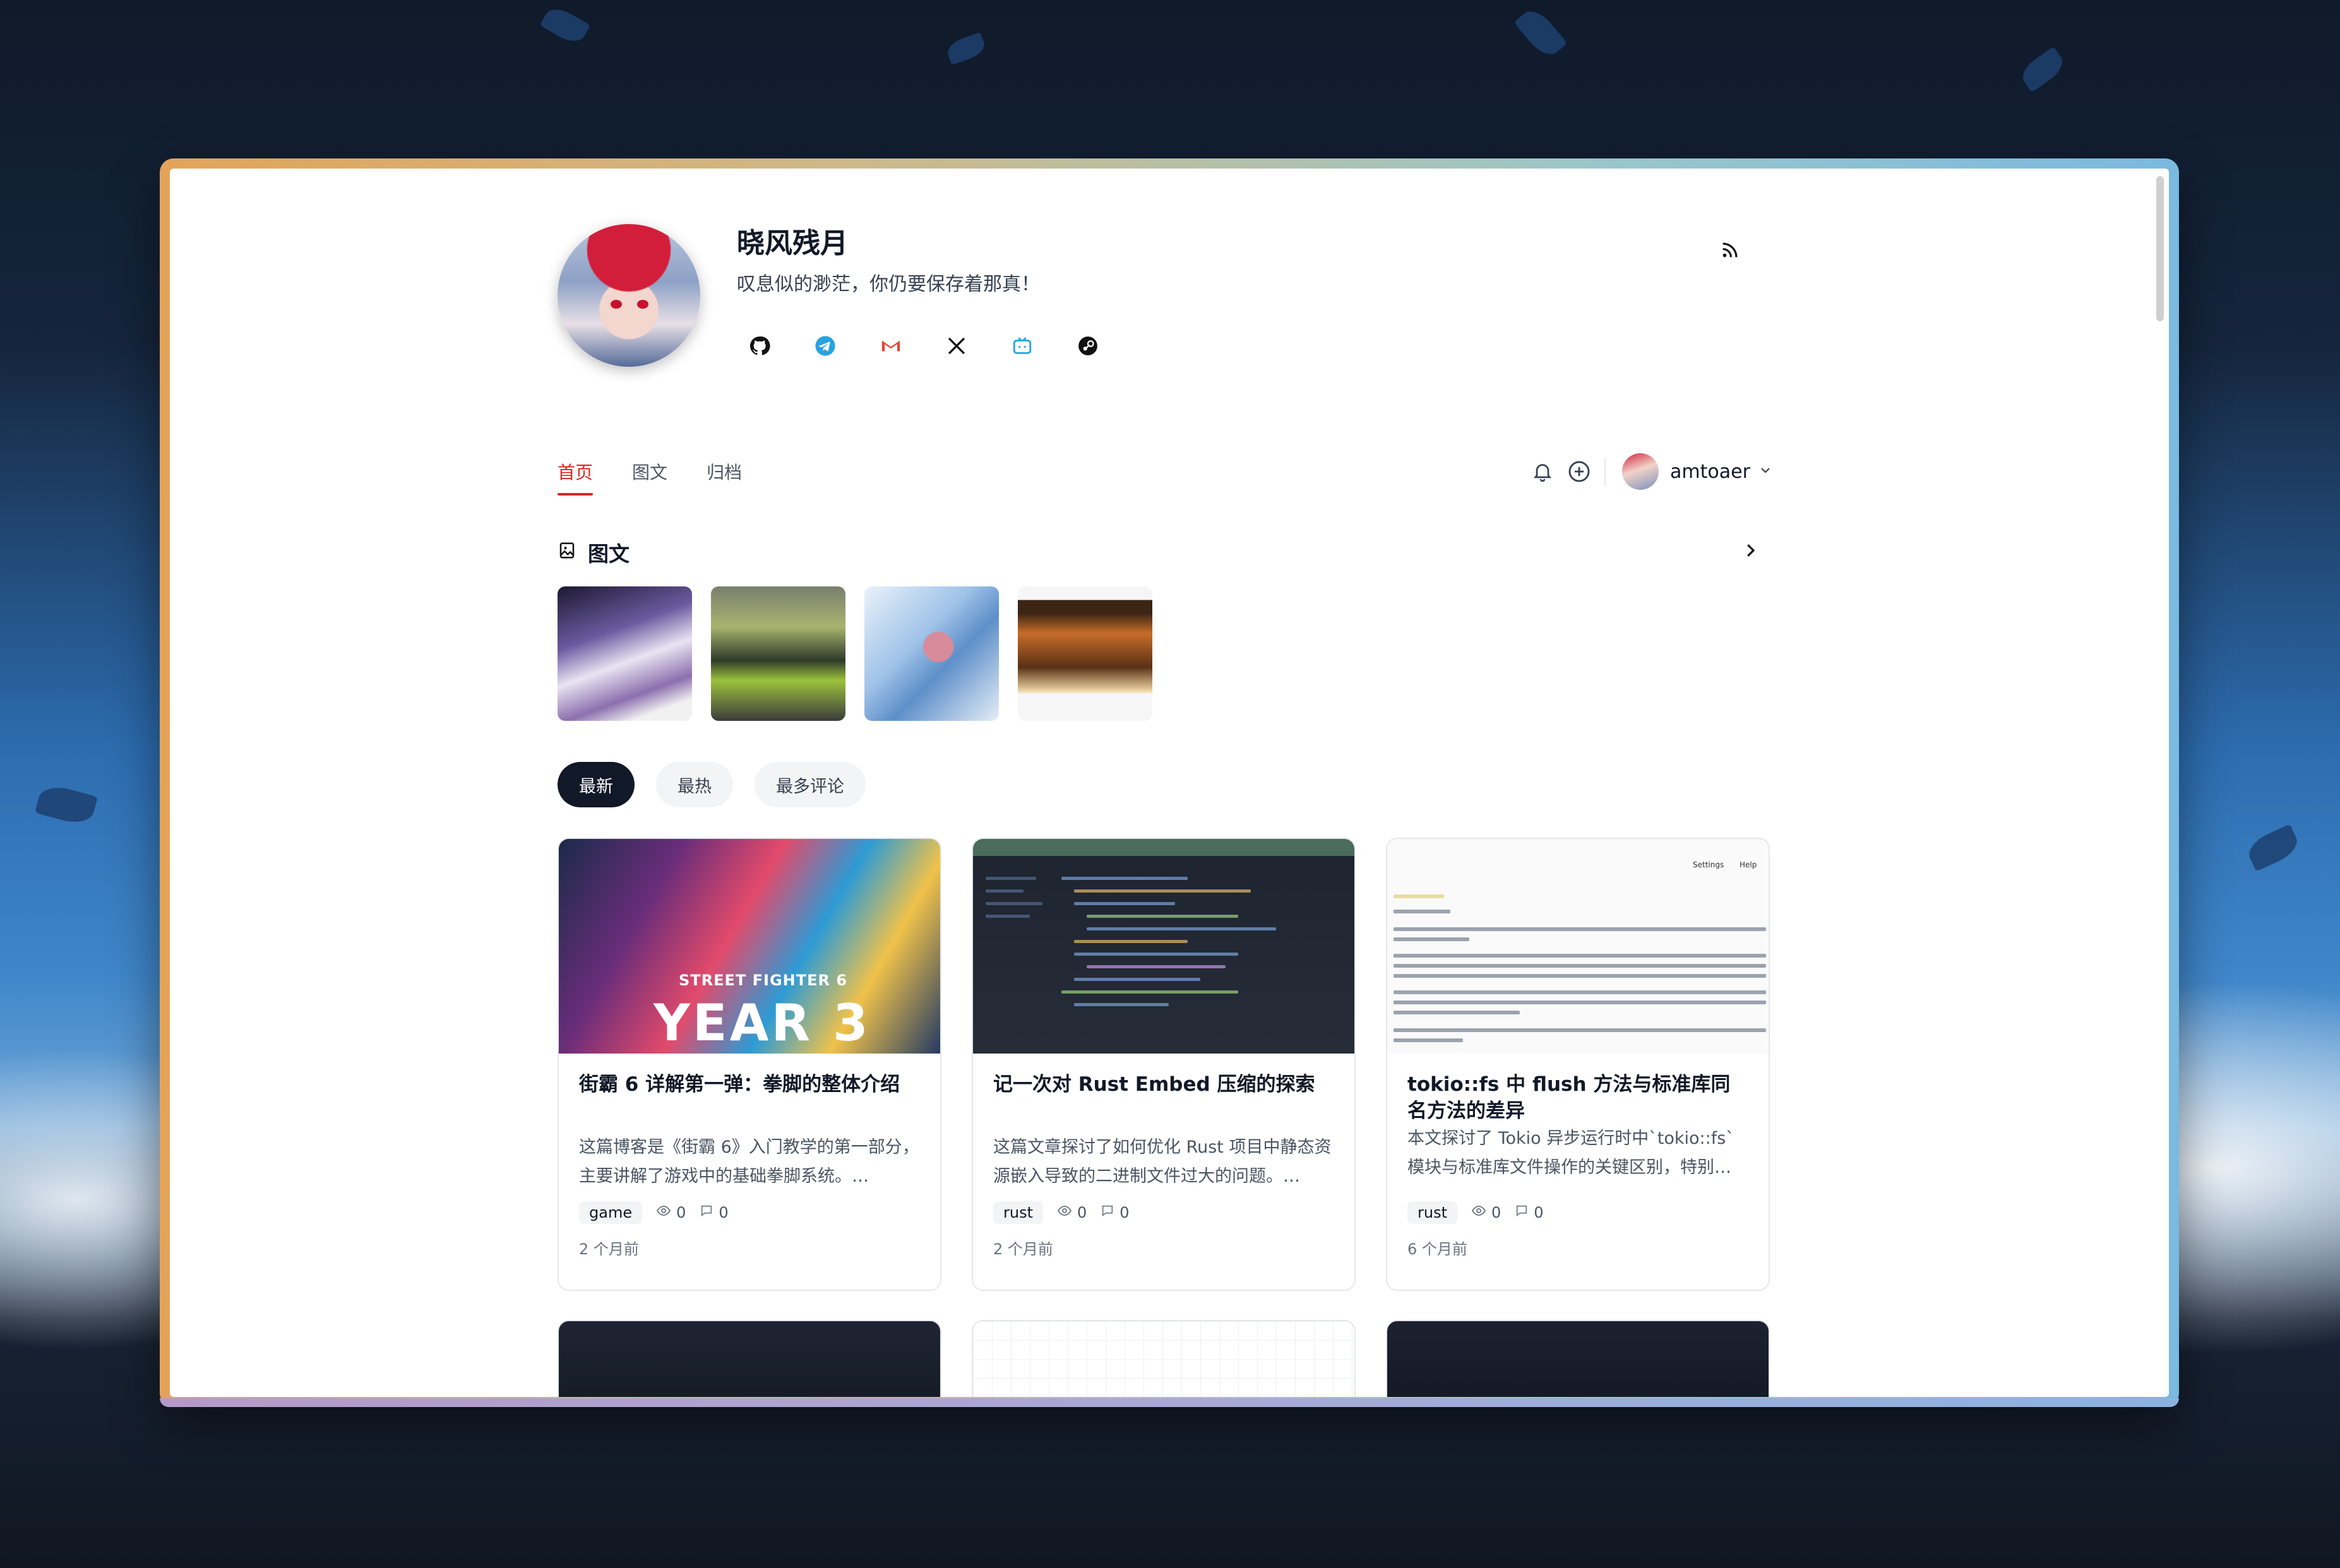  What do you see at coordinates (609, 554) in the screenshot?
I see `gallery-section-title: 图文` at bounding box center [609, 554].